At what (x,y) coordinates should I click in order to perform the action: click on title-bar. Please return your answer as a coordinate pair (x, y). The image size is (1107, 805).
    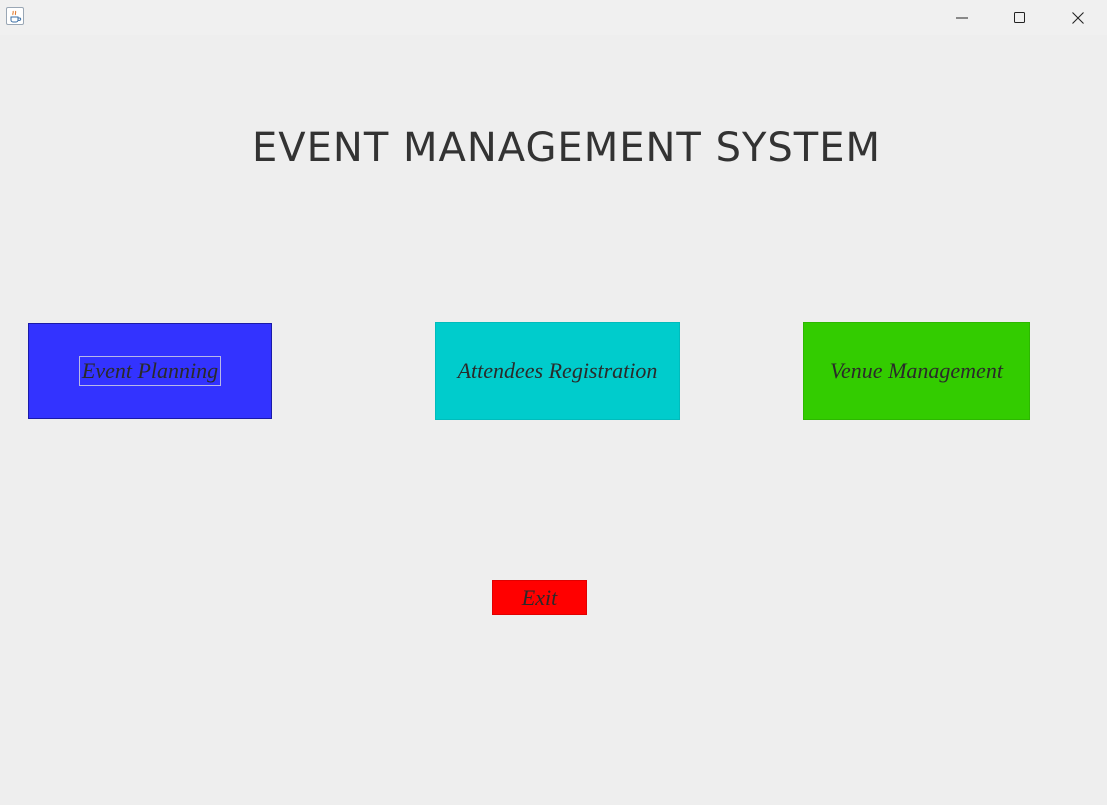
    Looking at the image, I should click on (553, 17).